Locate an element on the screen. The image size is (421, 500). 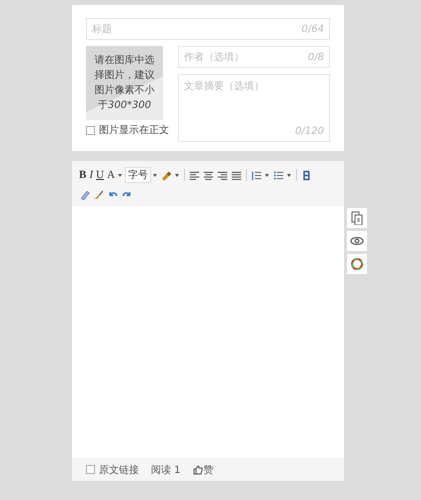
color-wheel-icon is located at coordinates (357, 264).